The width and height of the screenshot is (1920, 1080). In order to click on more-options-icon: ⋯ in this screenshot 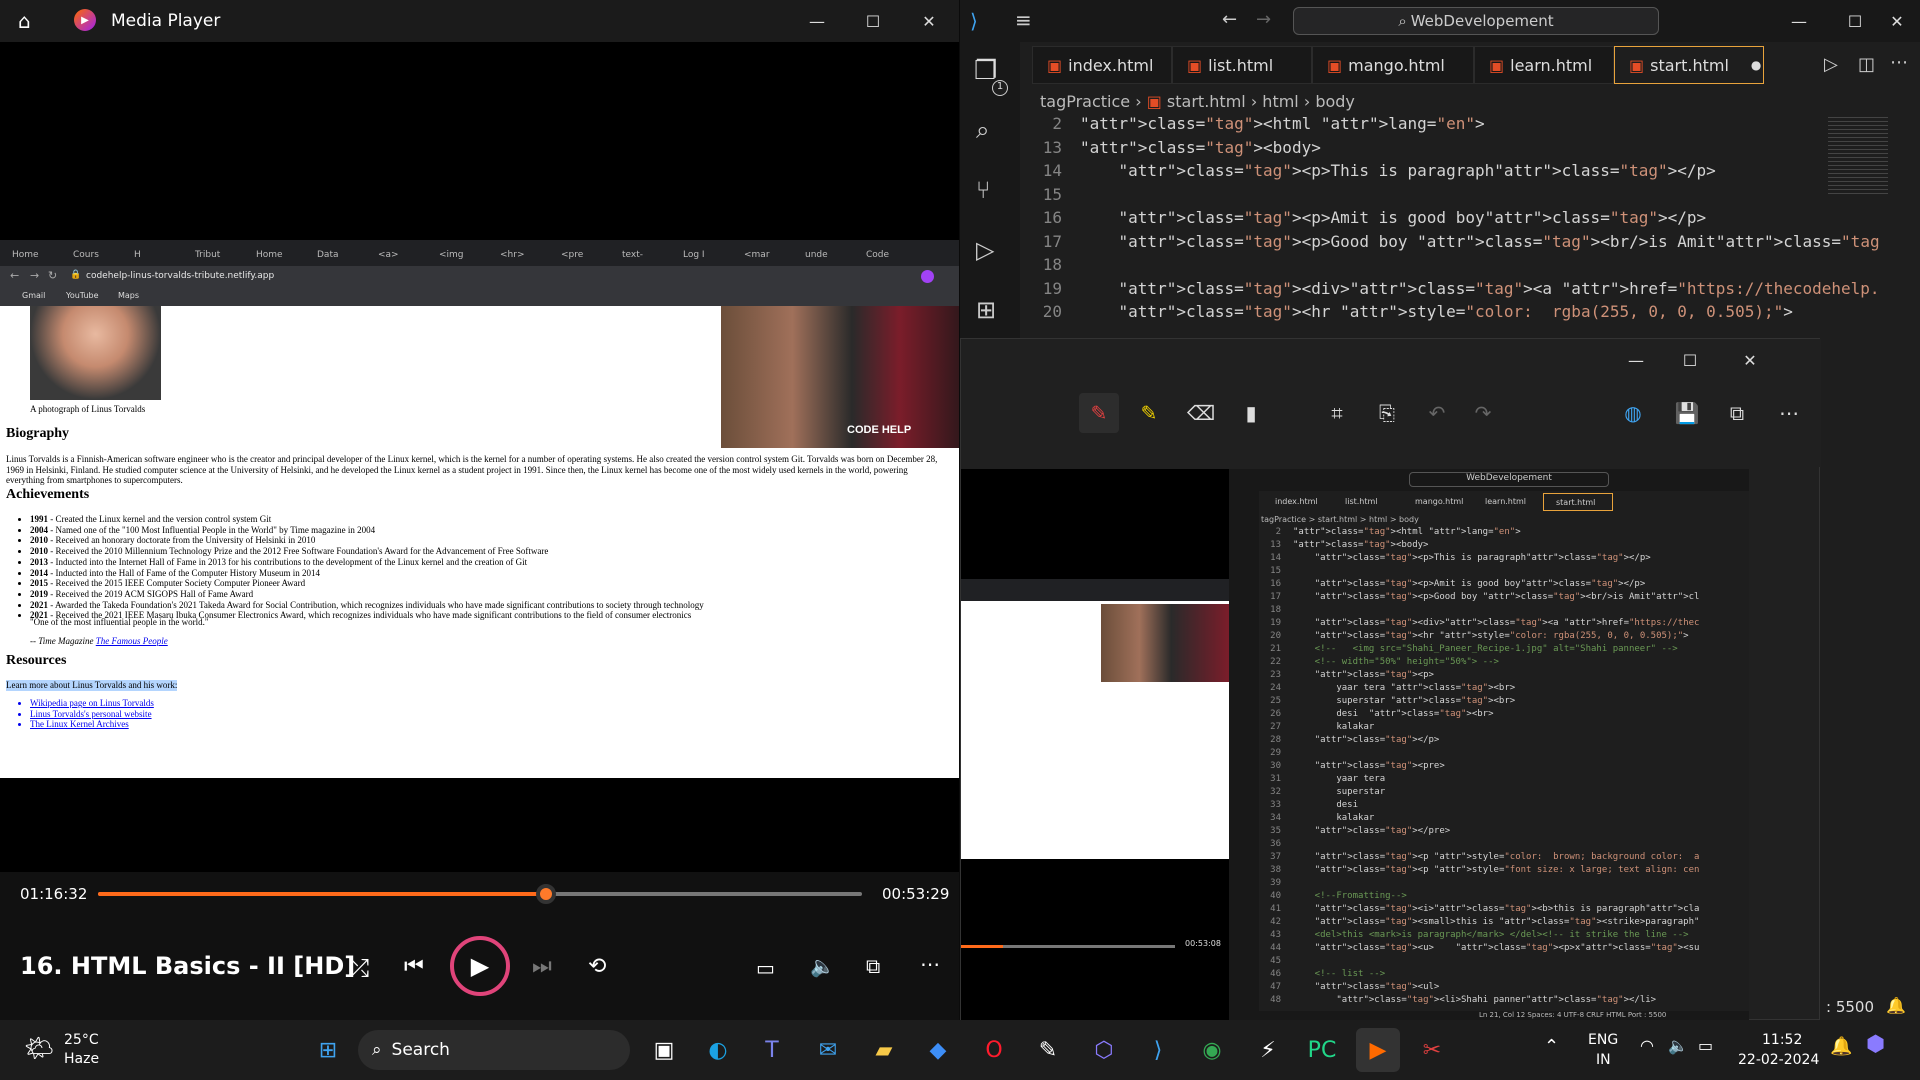, I will do `click(930, 964)`.